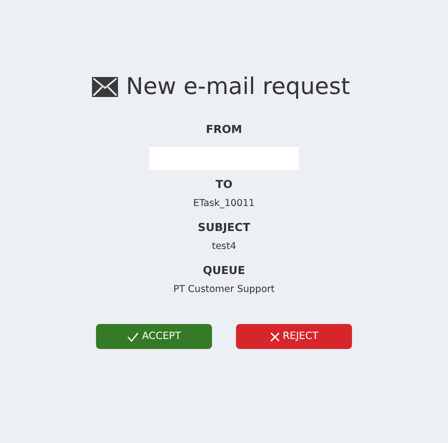 The height and width of the screenshot is (443, 448). I want to click on envelope-icon, so click(105, 87).